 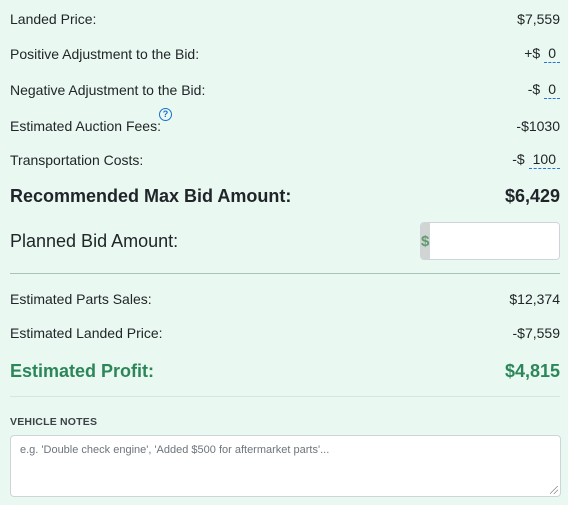 I want to click on positive-adjustment-field: +$ 0, so click(x=542, y=54).